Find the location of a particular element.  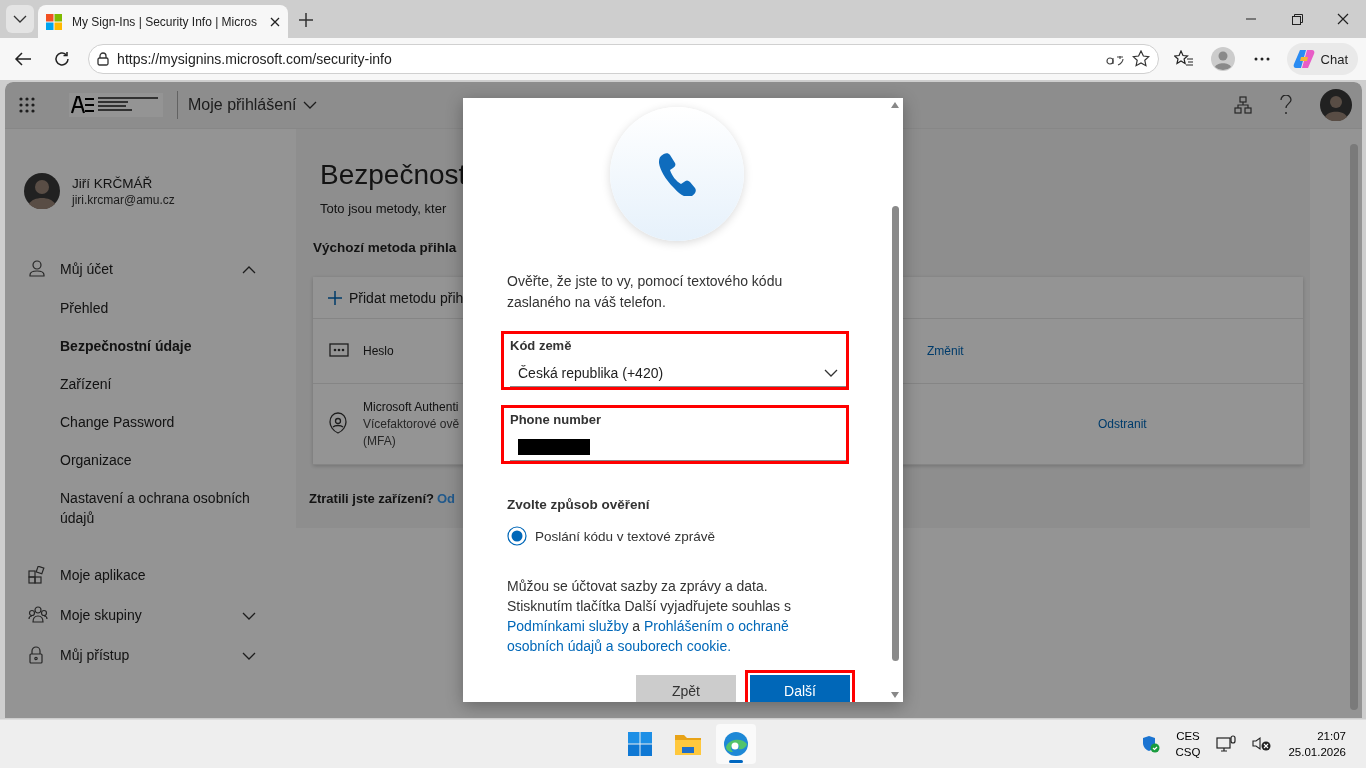

clock: 21:07 25.01.2026 is located at coordinates (1317, 744).